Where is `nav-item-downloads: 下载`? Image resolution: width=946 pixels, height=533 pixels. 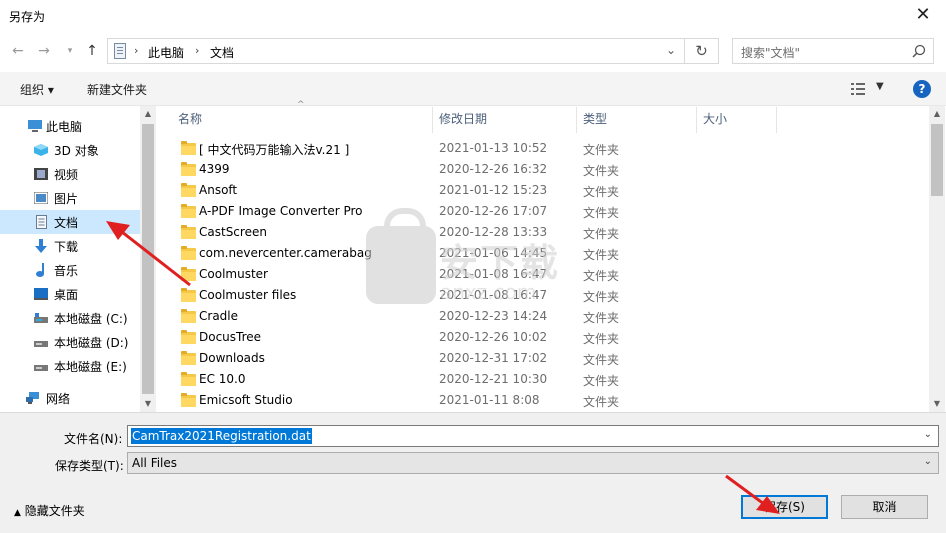
nav-item-downloads: 下载 is located at coordinates (70, 246).